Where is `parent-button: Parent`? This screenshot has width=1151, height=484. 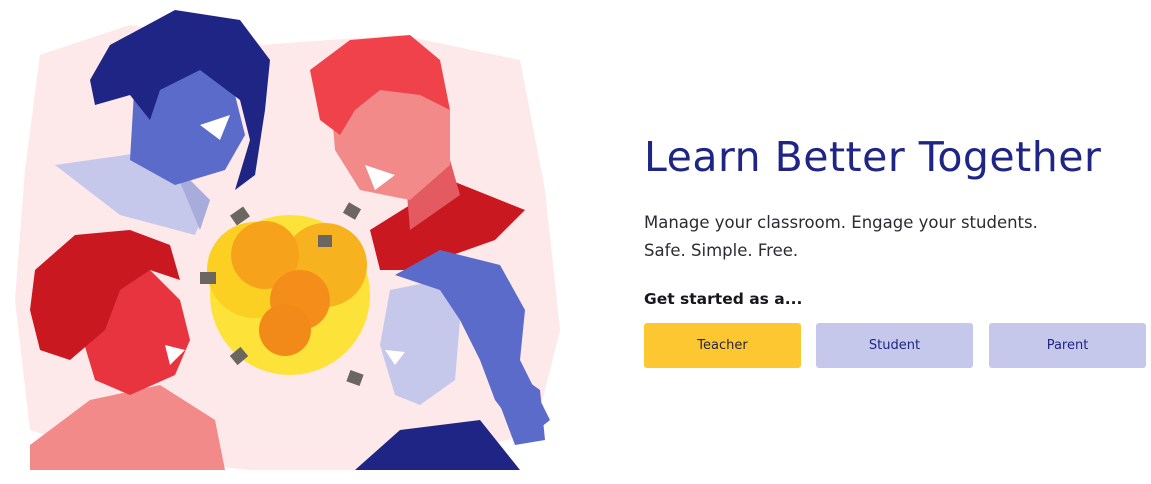 parent-button: Parent is located at coordinates (1067, 345).